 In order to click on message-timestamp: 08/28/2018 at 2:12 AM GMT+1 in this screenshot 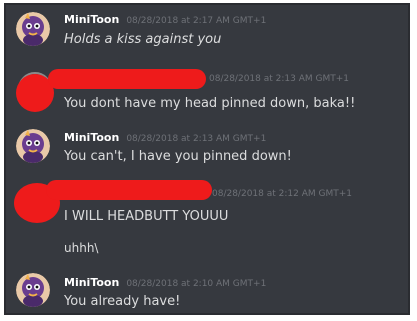, I will do `click(282, 194)`.